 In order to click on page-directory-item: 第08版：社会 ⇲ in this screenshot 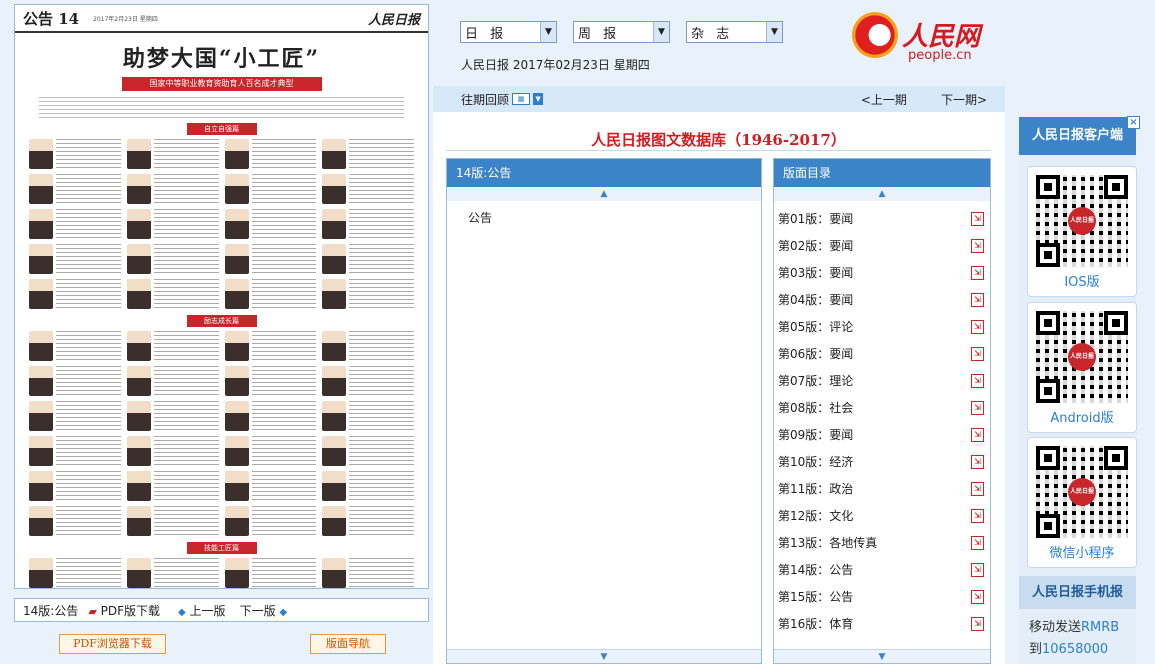, I will do `click(882, 407)`.